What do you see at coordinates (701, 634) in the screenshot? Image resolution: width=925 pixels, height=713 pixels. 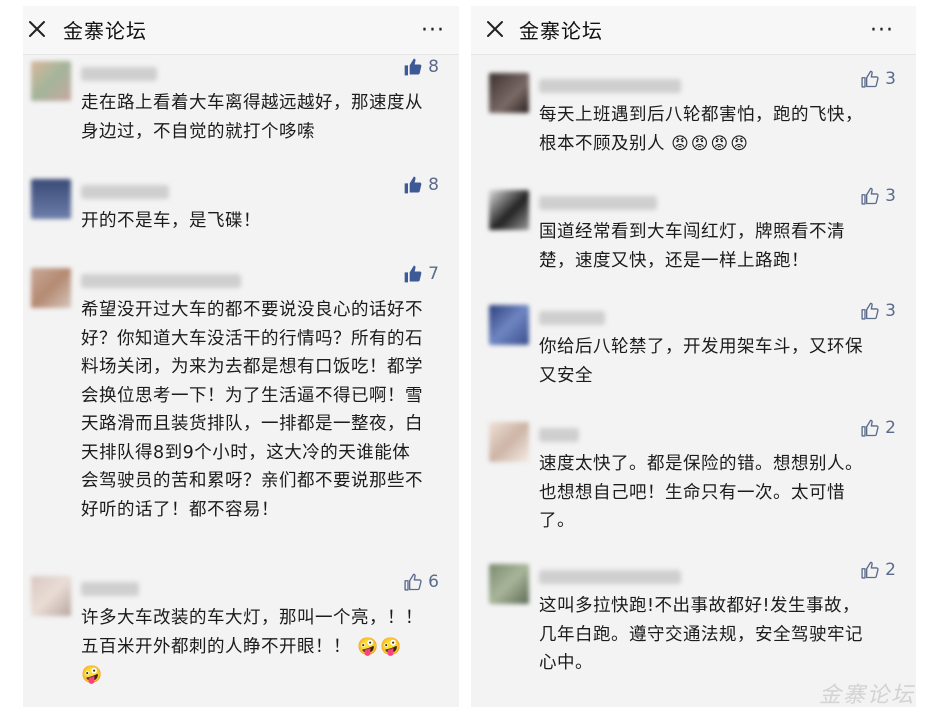 I see `comment-text: 这叫多拉快跑!不出事故都好!发生事故，几年白跑。遵守交通法规，安全驾驶牢记心中。` at bounding box center [701, 634].